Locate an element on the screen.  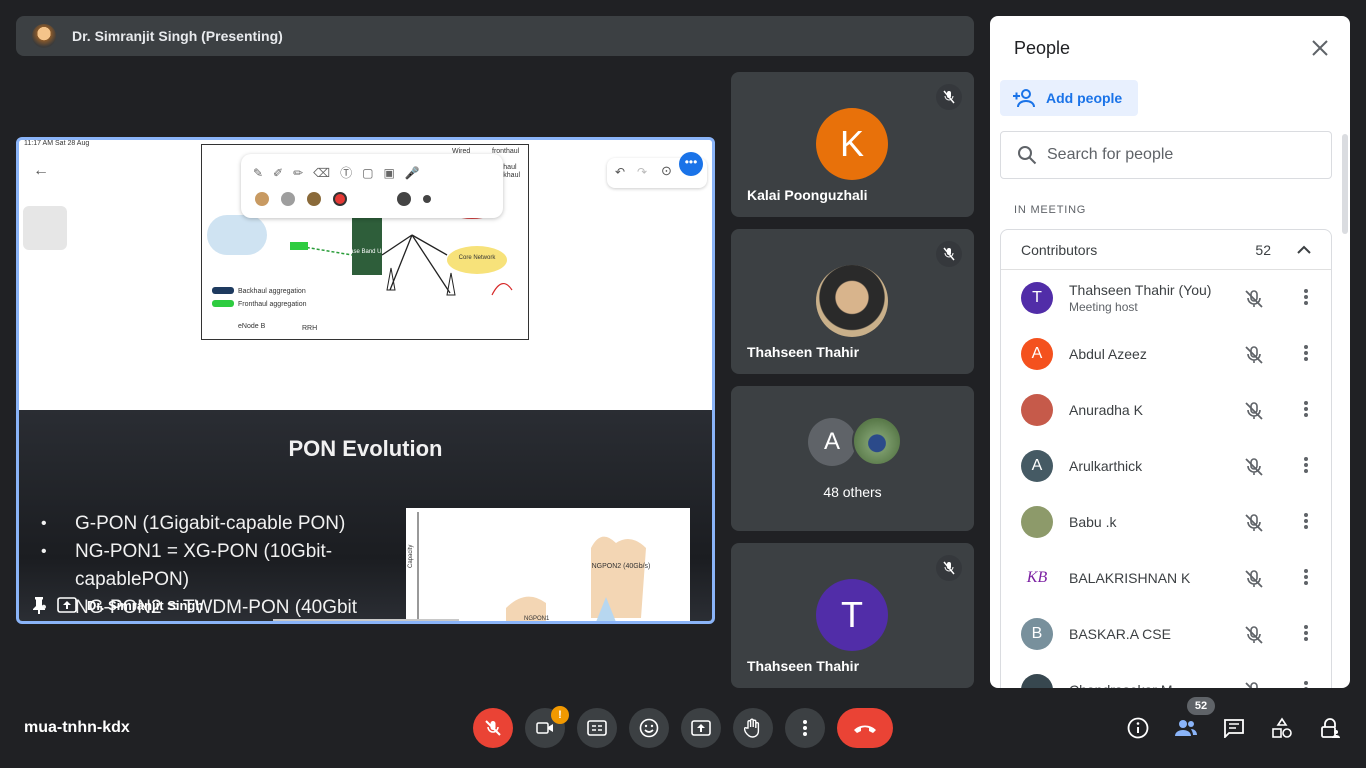
activities-button is located at coordinates (1282, 728).